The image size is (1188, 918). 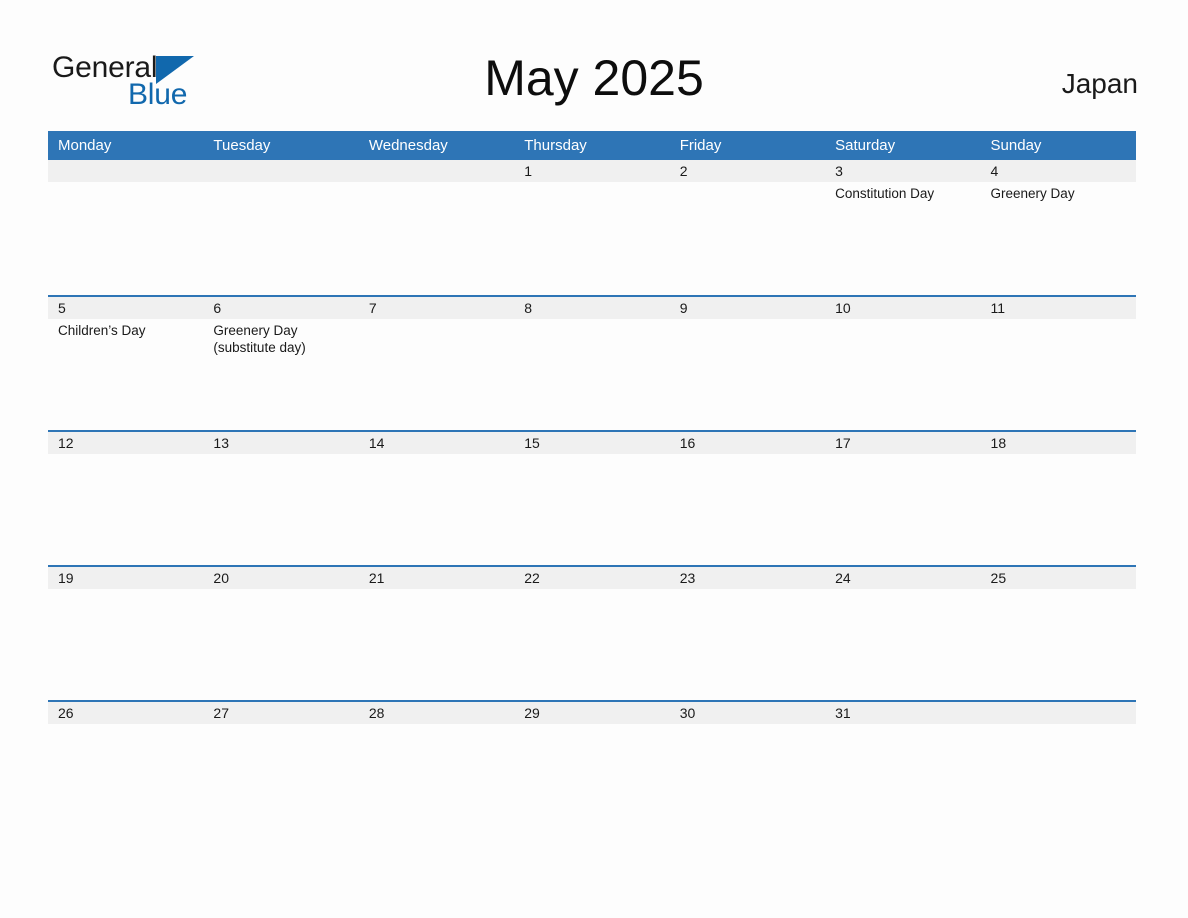 I want to click on day-cell: Constitution Day, so click(x=902, y=237).